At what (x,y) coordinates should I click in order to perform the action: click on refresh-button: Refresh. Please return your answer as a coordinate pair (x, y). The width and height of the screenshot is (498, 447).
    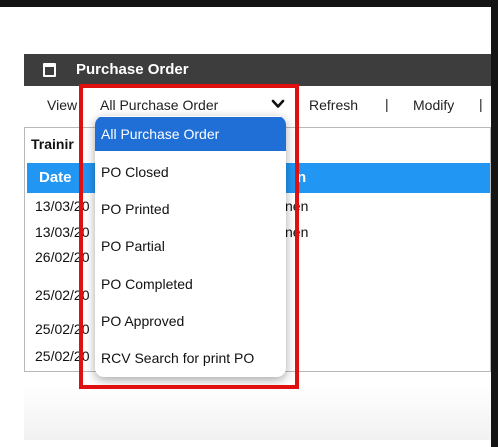
    Looking at the image, I should click on (333, 105).